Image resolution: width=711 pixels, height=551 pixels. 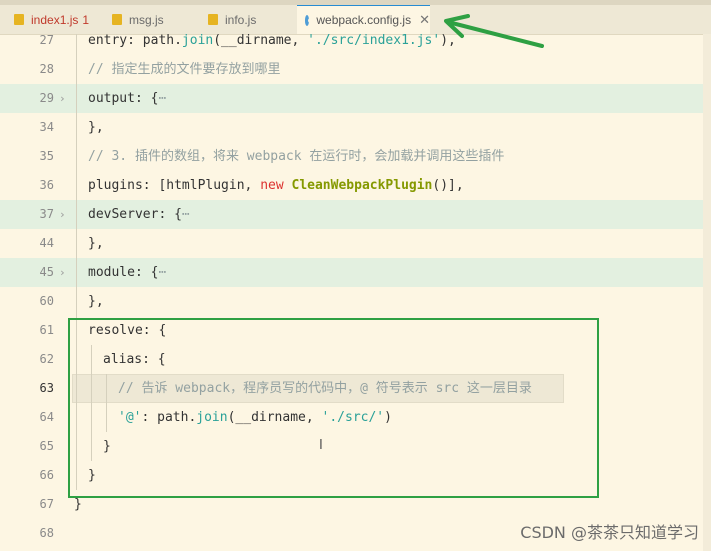 What do you see at coordinates (707, 292) in the screenshot?
I see `vertical-scrollbar` at bounding box center [707, 292].